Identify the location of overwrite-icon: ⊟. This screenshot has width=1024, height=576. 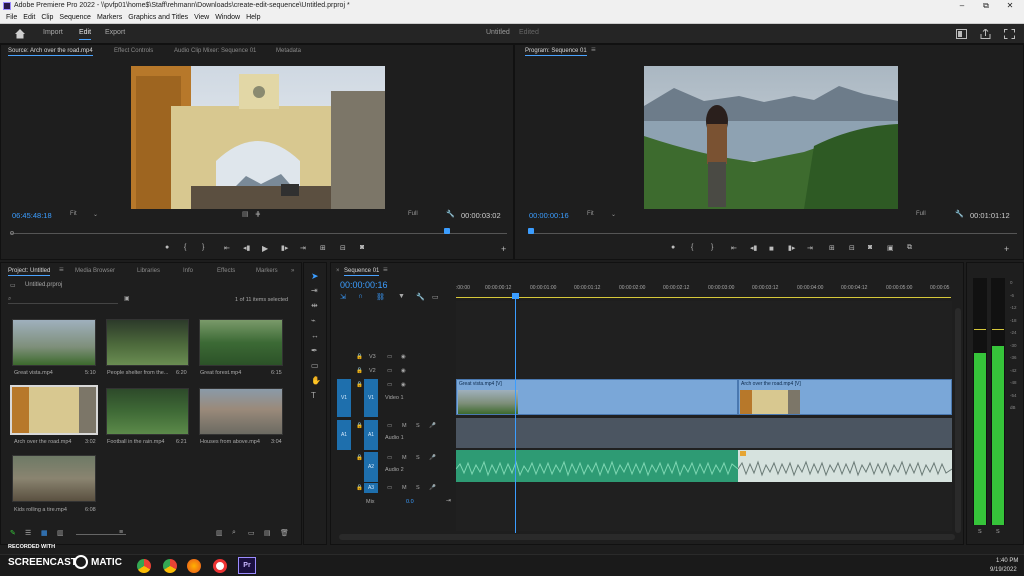
(343, 248).